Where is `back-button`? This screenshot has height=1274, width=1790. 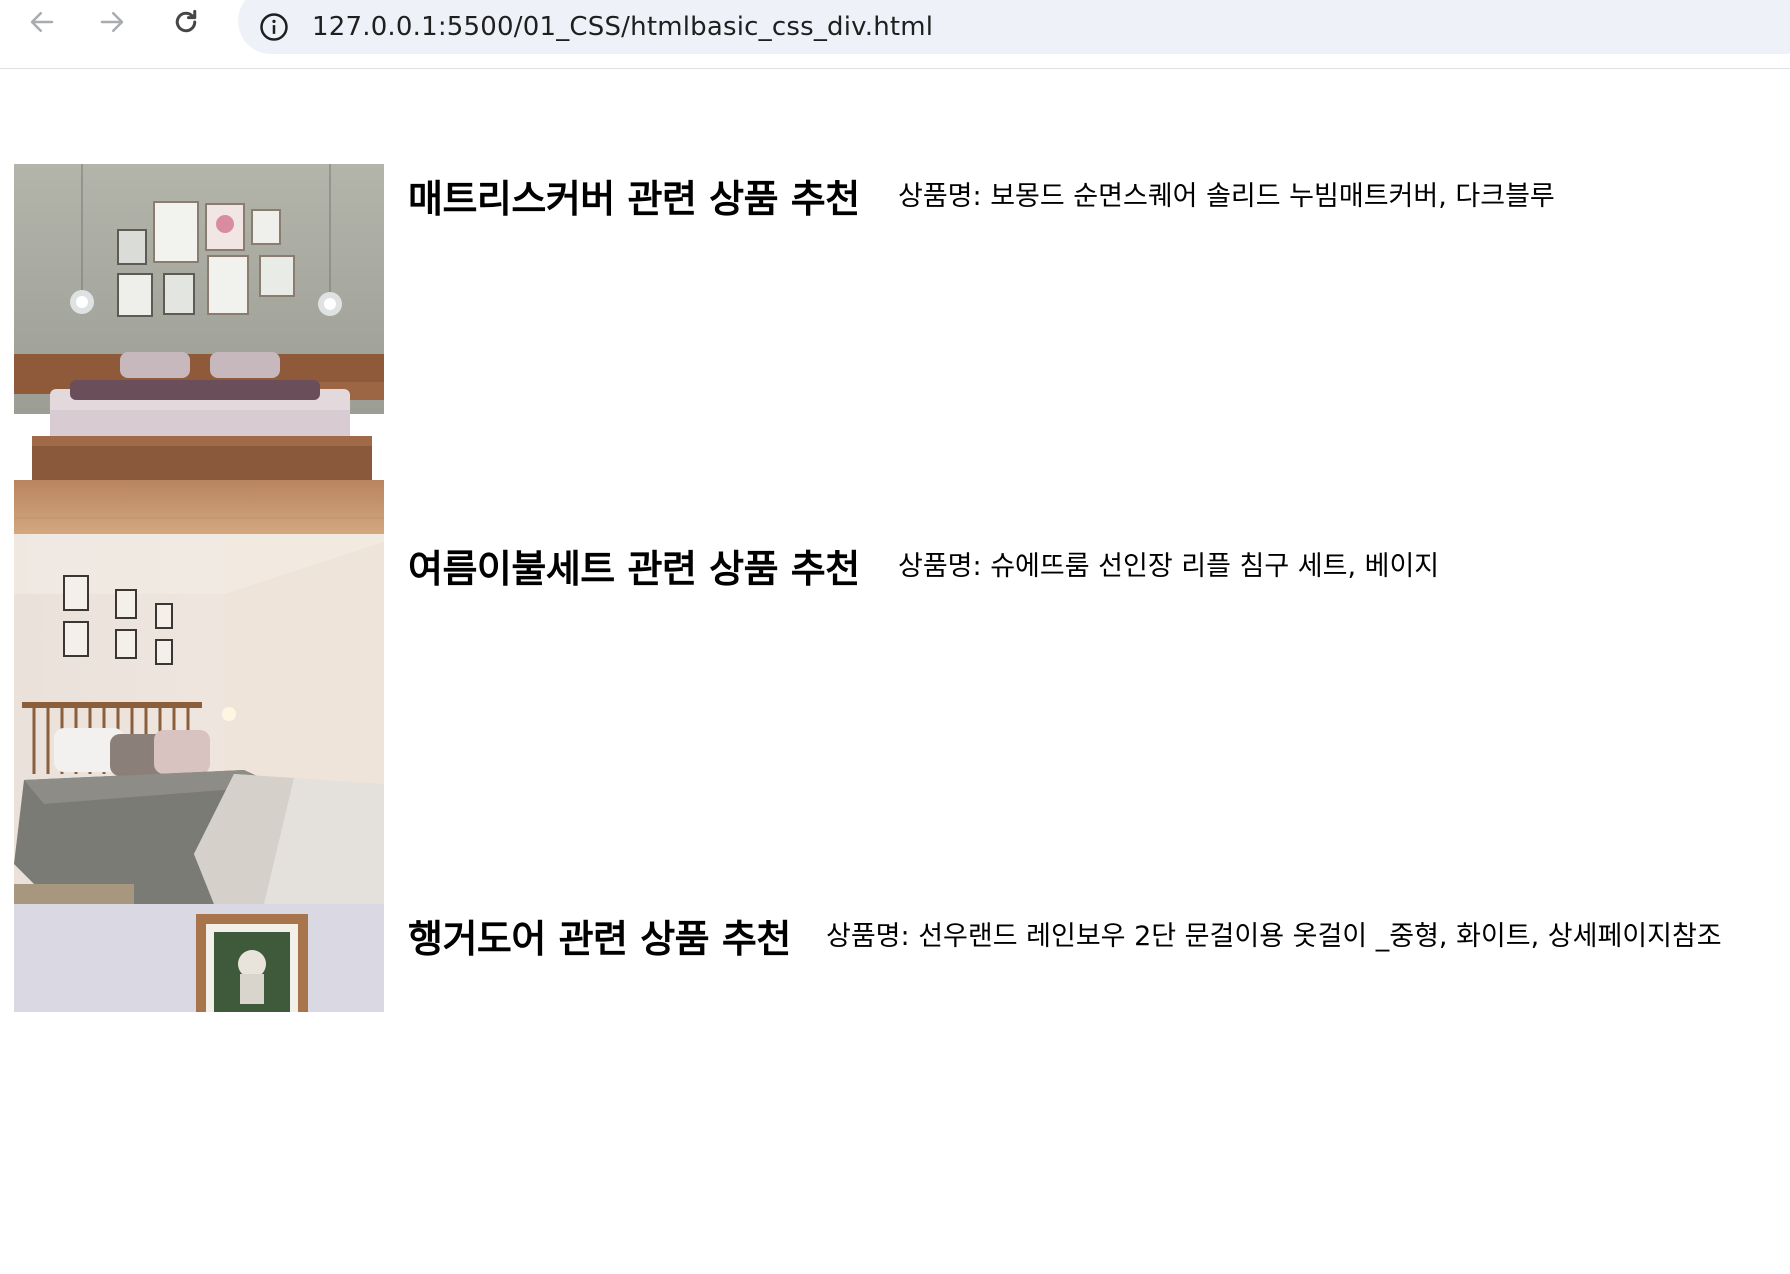 back-button is located at coordinates (42, 22).